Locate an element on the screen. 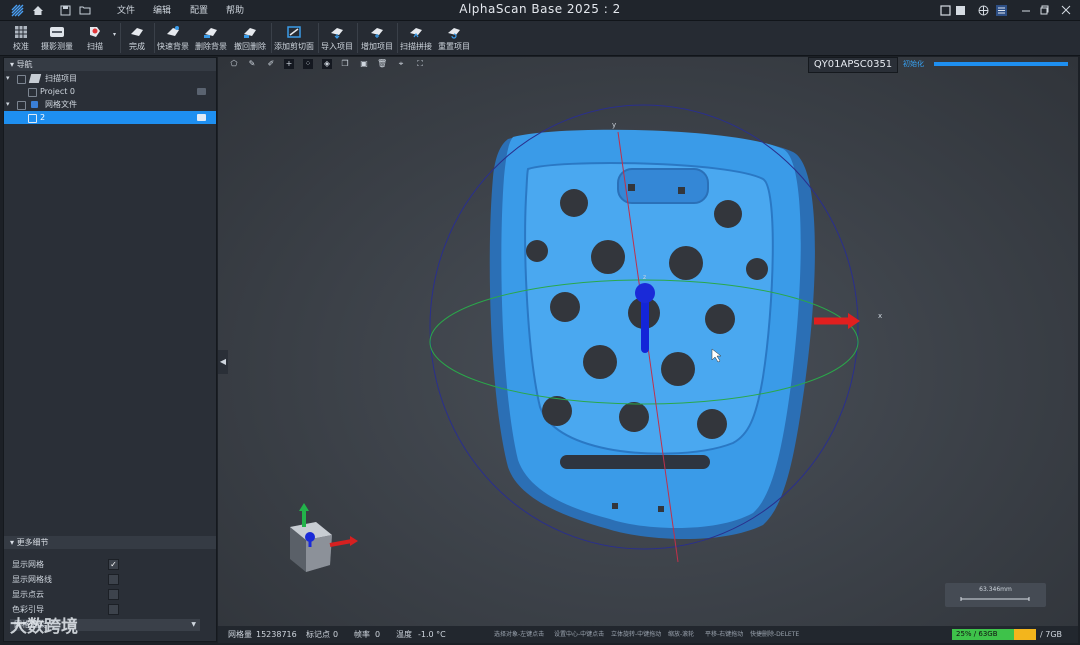  gpu-memory-label: / 7GB is located at coordinates (1051, 634).